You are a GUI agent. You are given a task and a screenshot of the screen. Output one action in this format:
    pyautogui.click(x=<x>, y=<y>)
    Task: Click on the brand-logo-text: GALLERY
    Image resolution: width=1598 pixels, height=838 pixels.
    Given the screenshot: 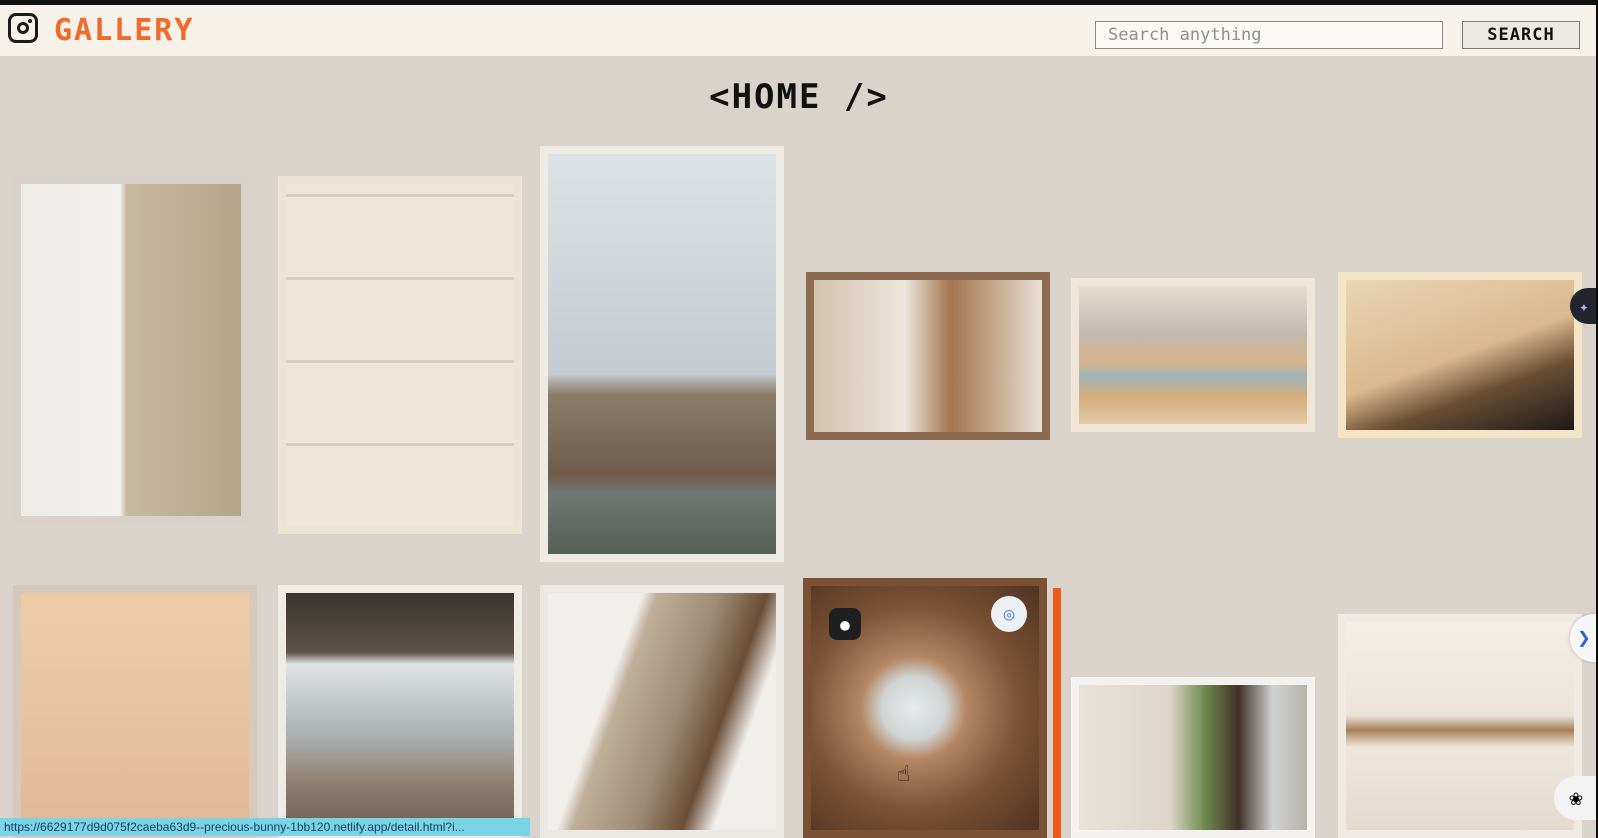 What is the action you would take?
    pyautogui.click(x=124, y=30)
    